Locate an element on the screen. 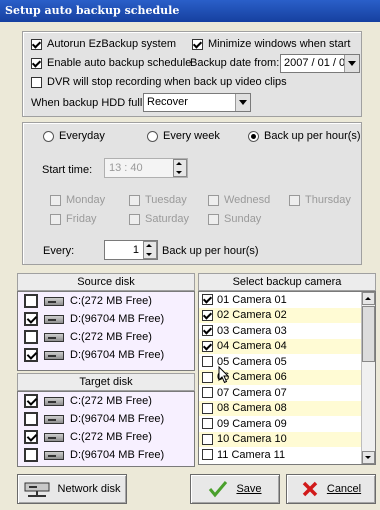  enable-schedule-option: Enable auto backup schedule is located at coordinates (111, 63).